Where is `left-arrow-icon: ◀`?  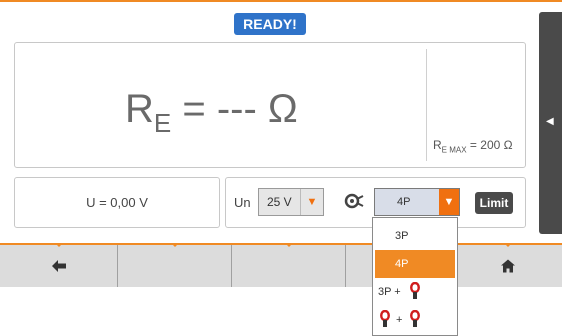 left-arrow-icon: ◀ is located at coordinates (550, 121).